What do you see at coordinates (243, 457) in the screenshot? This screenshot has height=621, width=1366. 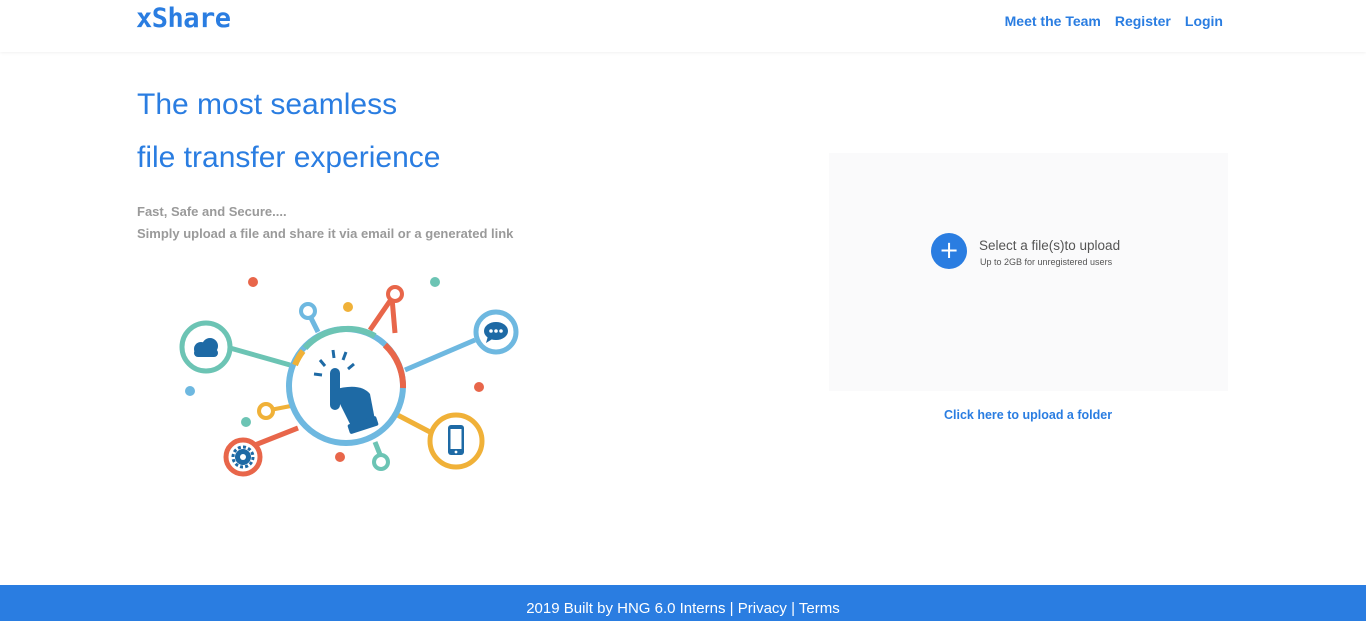 I see `gear-icon` at bounding box center [243, 457].